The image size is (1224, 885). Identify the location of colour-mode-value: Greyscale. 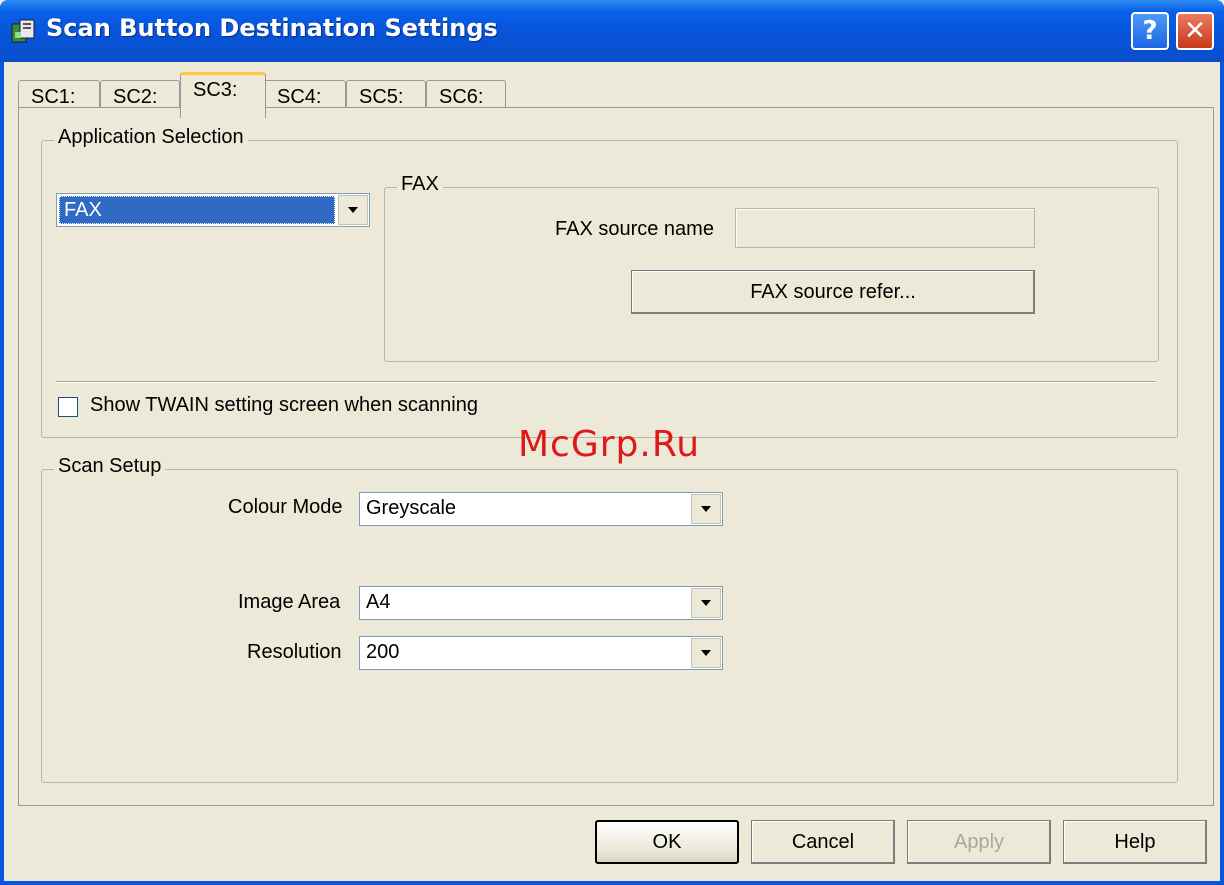
(411, 508).